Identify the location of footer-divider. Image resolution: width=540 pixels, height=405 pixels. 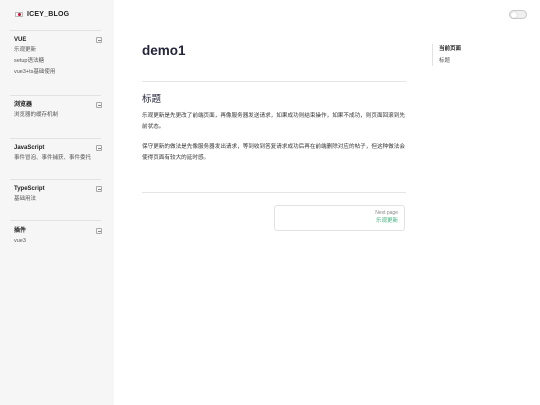
(274, 192).